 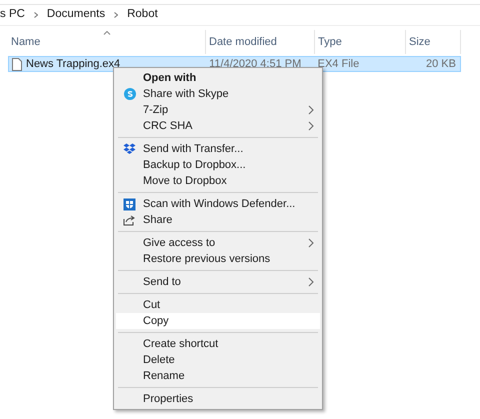 I want to click on menu-item: Cut, so click(x=218, y=305).